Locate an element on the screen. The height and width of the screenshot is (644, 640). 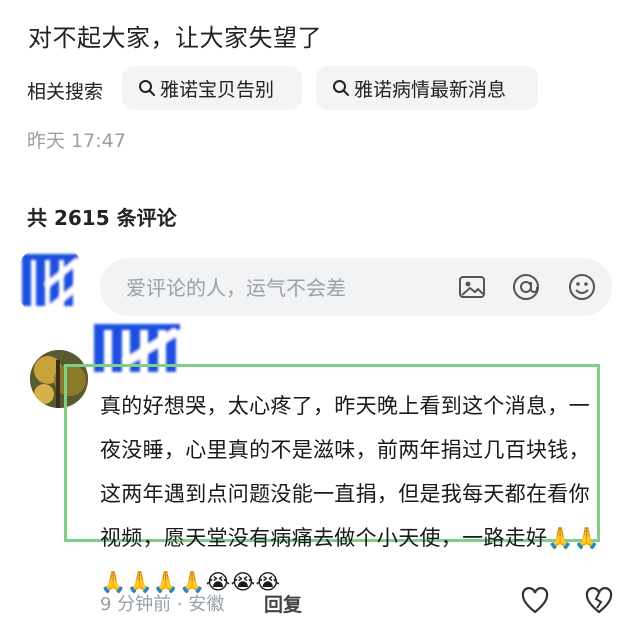
comment-meta: 9 分钟前 · 安徽 is located at coordinates (162, 604).